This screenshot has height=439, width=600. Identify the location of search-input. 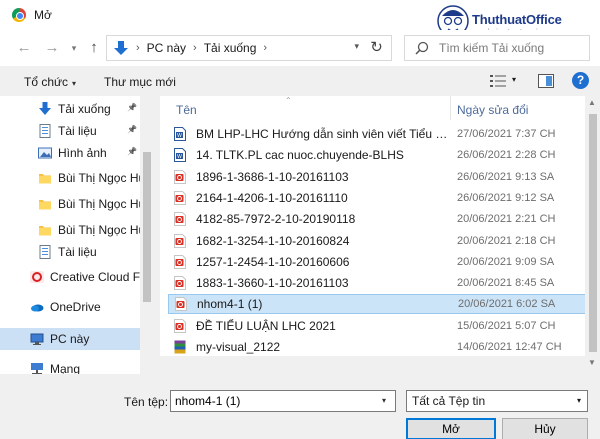
(509, 48).